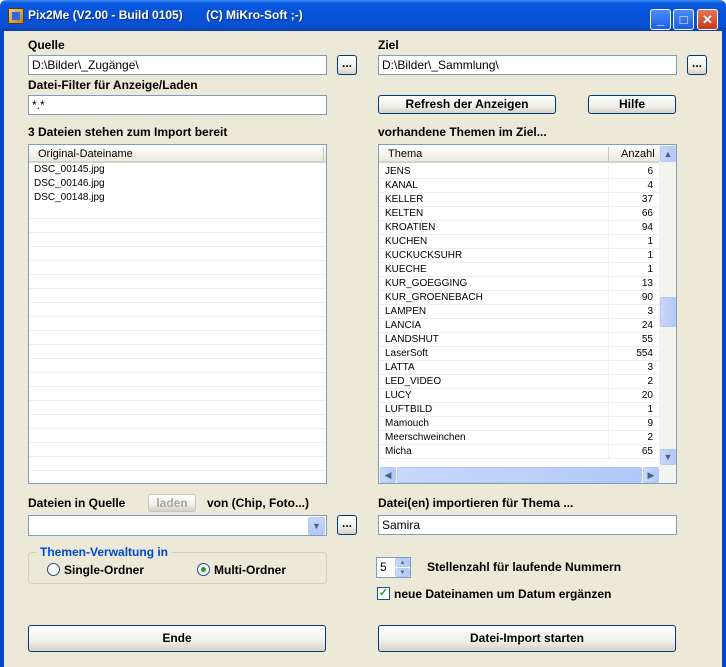  I want to click on date-option-label: neue Dateinamen um Datum ergänzen, so click(502, 594).